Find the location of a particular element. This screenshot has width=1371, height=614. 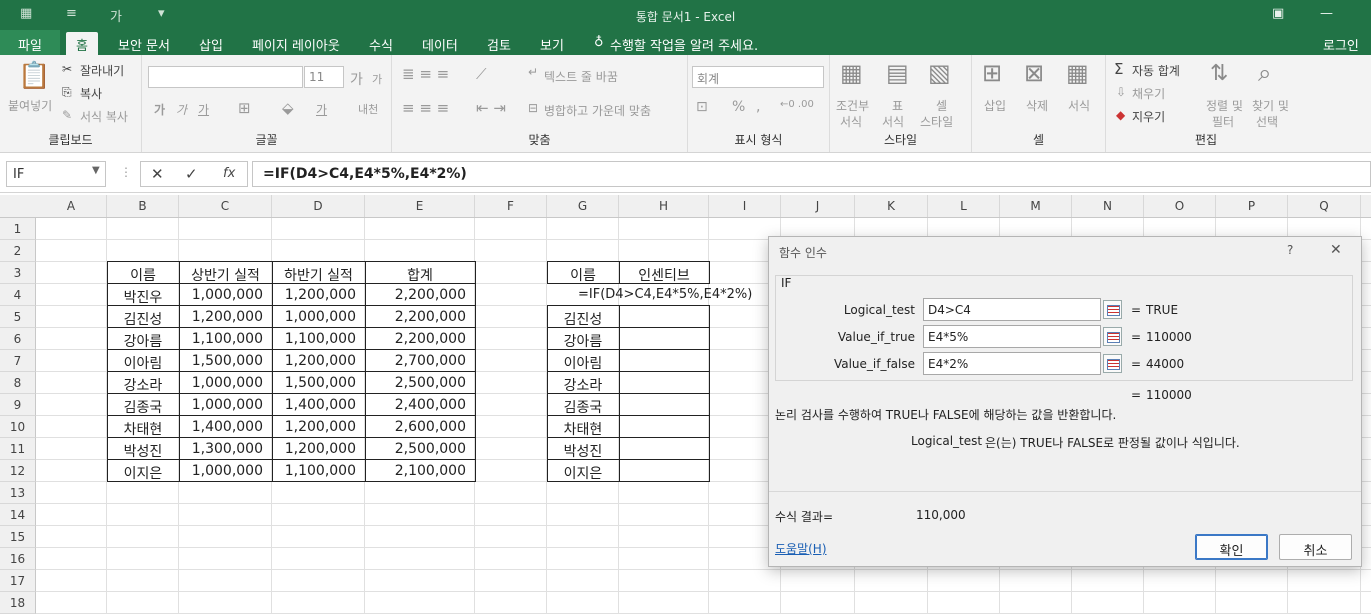

table-cell: 2,200,000 is located at coordinates (420, 317).